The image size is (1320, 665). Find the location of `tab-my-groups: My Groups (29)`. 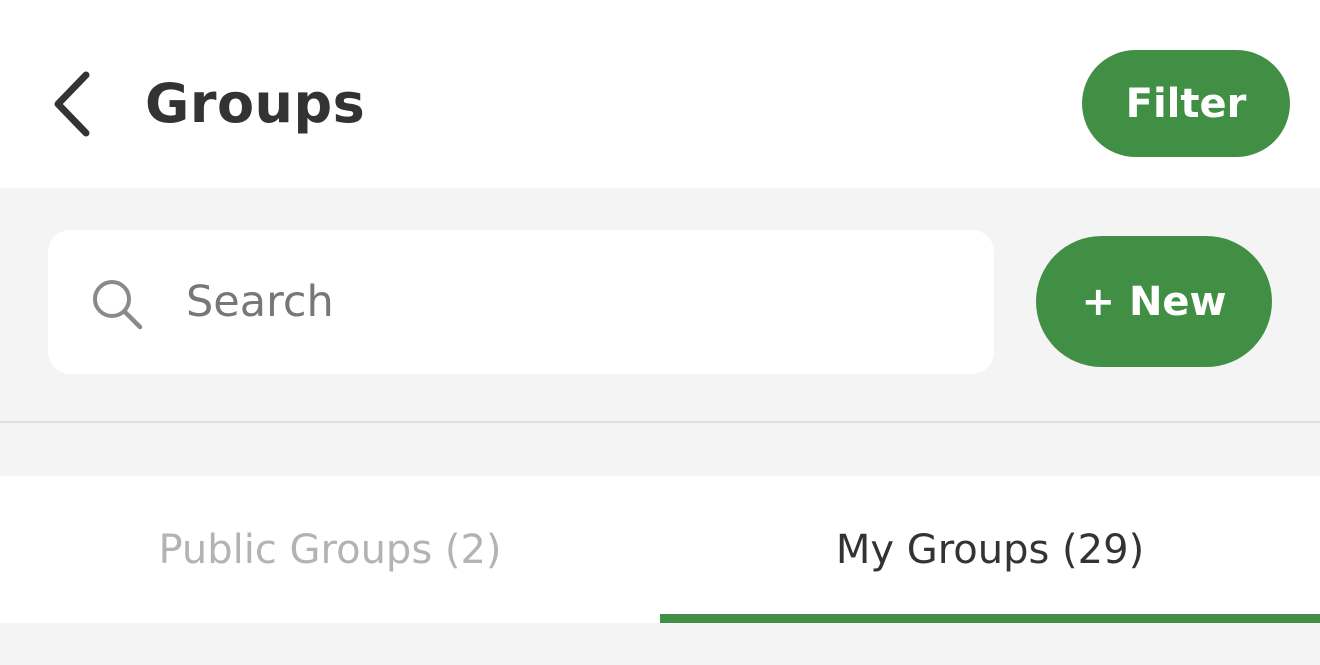

tab-my-groups: My Groups (29) is located at coordinates (990, 549).